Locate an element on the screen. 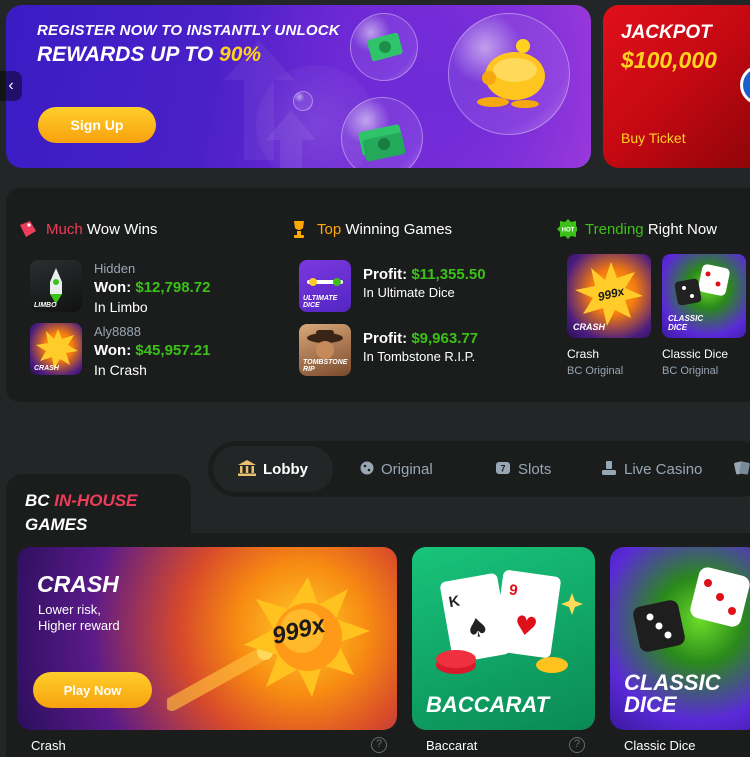 The height and width of the screenshot is (757, 750). section-title: BC IN-HOUSE GAMES is located at coordinates (81, 513).